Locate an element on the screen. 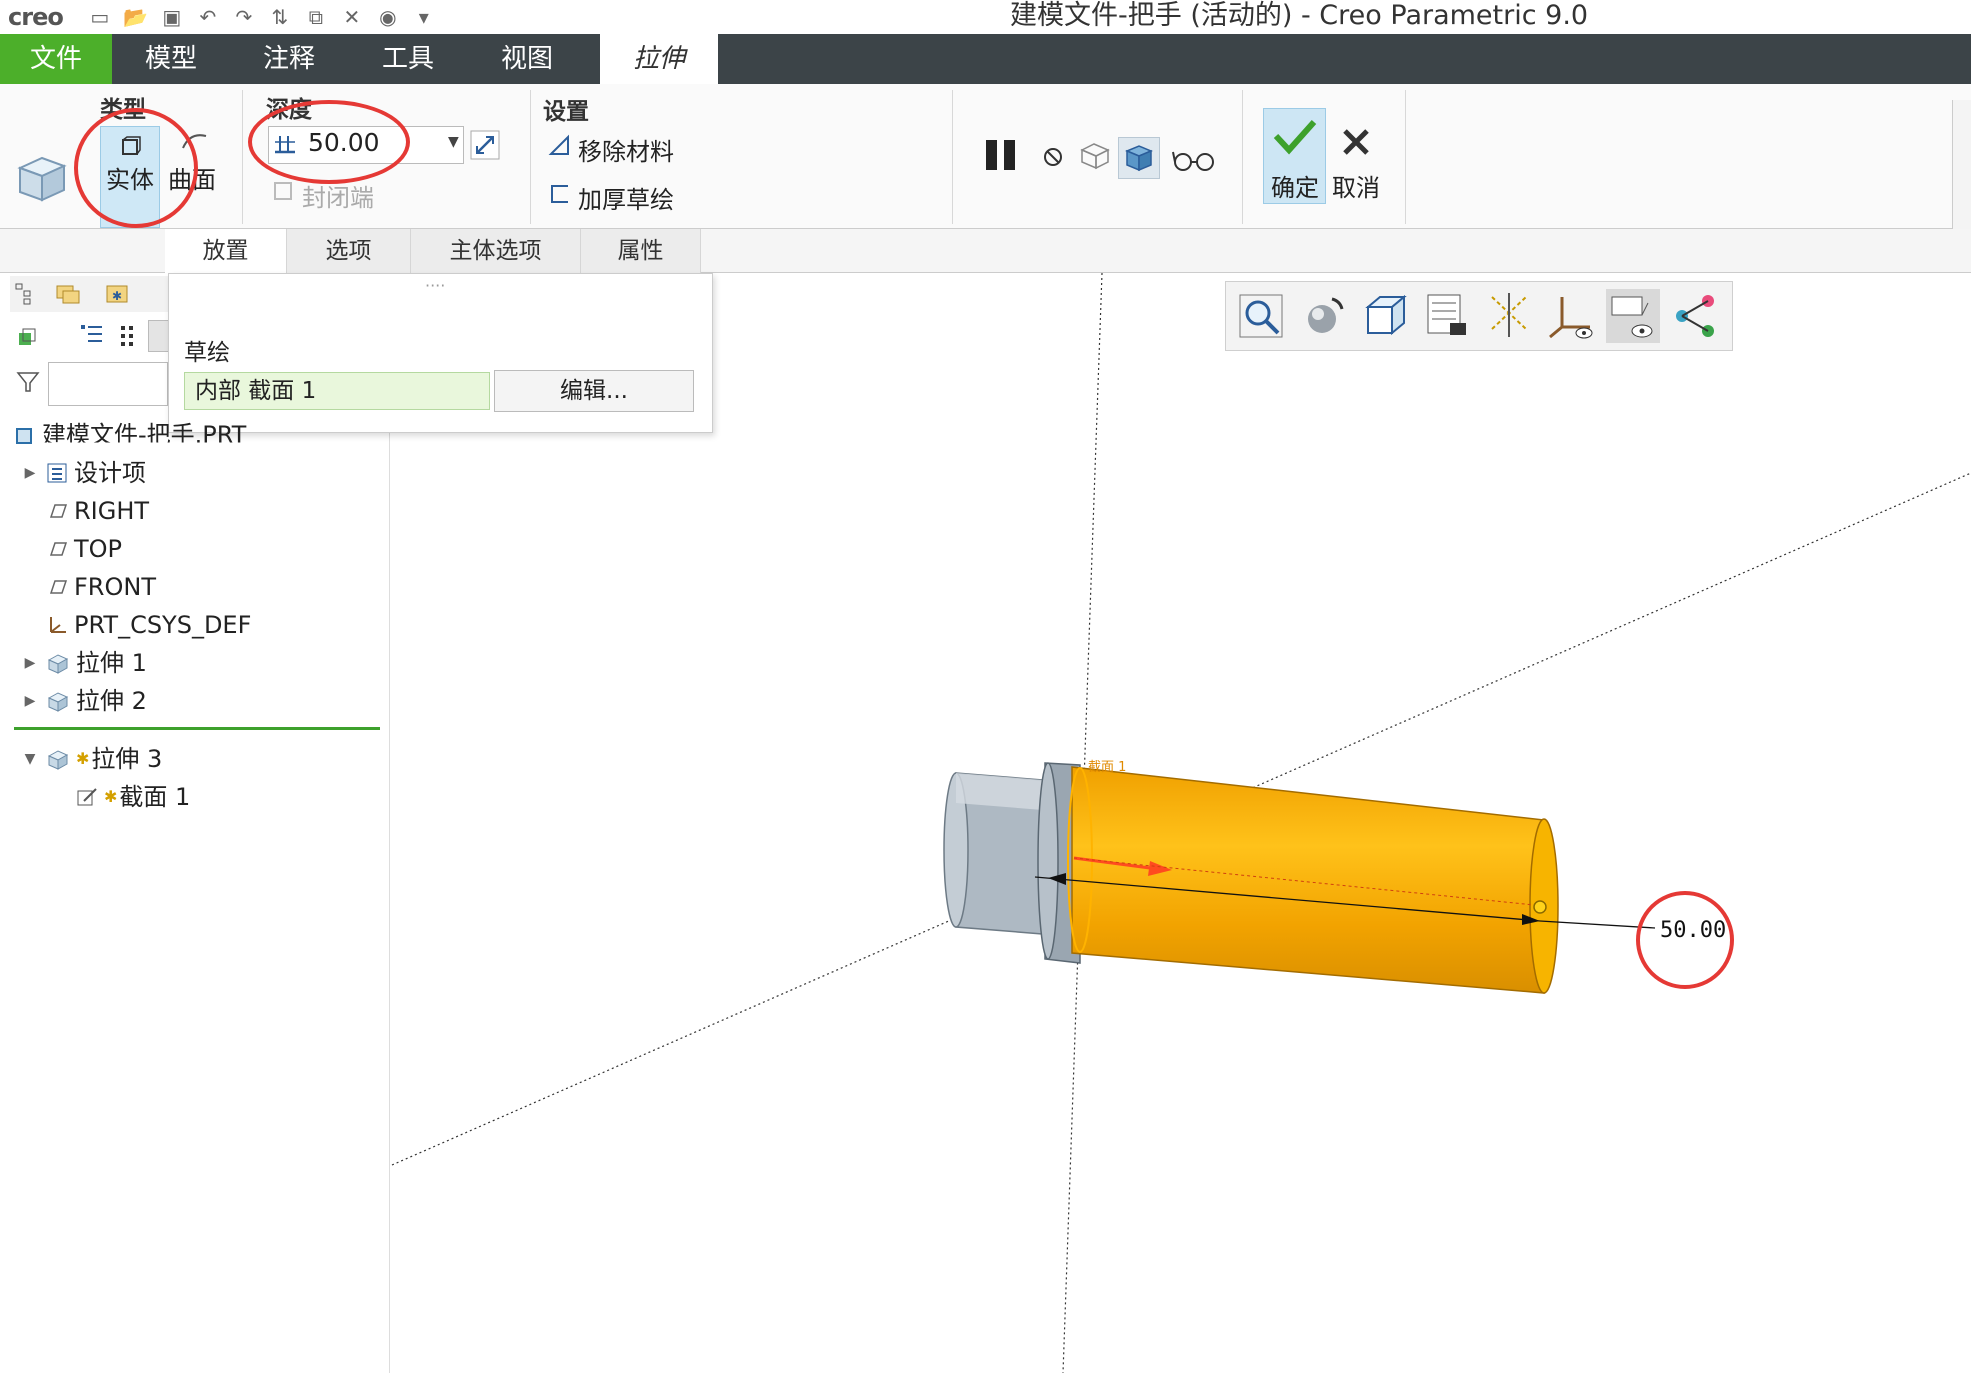  cancel-x-icon is located at coordinates (1356, 142).